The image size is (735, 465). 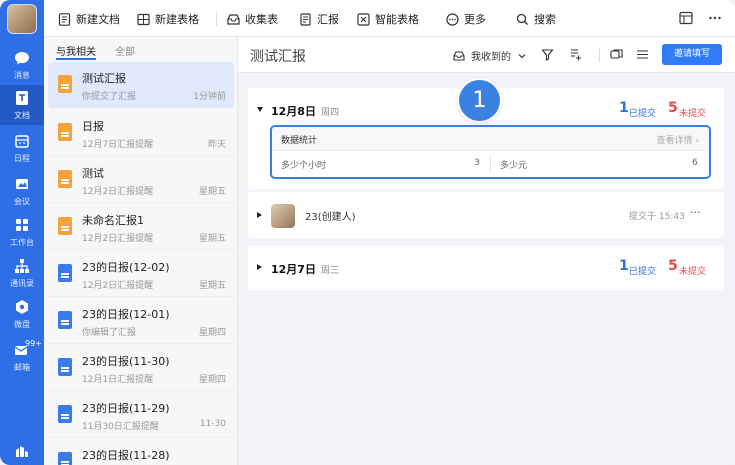 I want to click on submitter-row: 23(创建人) 提交于 15:43 ···, so click(x=486, y=215).